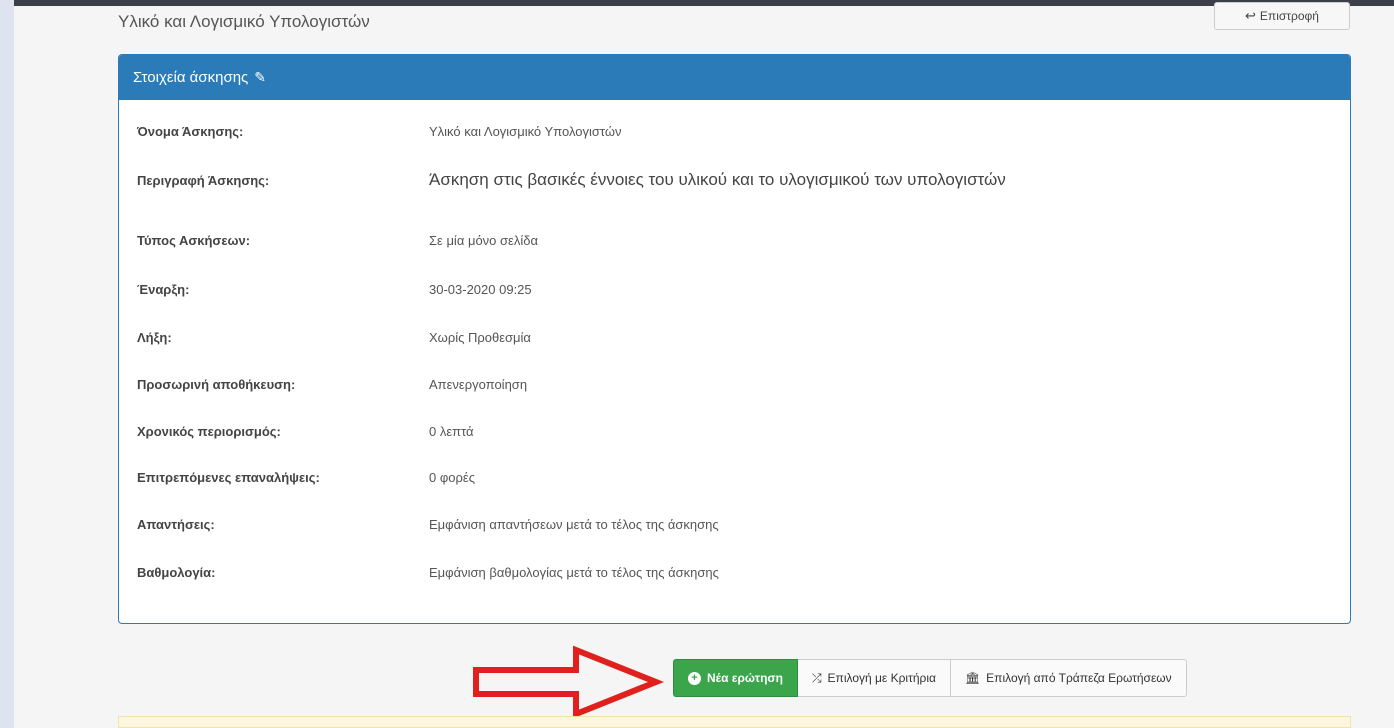  What do you see at coordinates (483, 240) in the screenshot?
I see `detail-value: Σε μία μόνο σελίδα` at bounding box center [483, 240].